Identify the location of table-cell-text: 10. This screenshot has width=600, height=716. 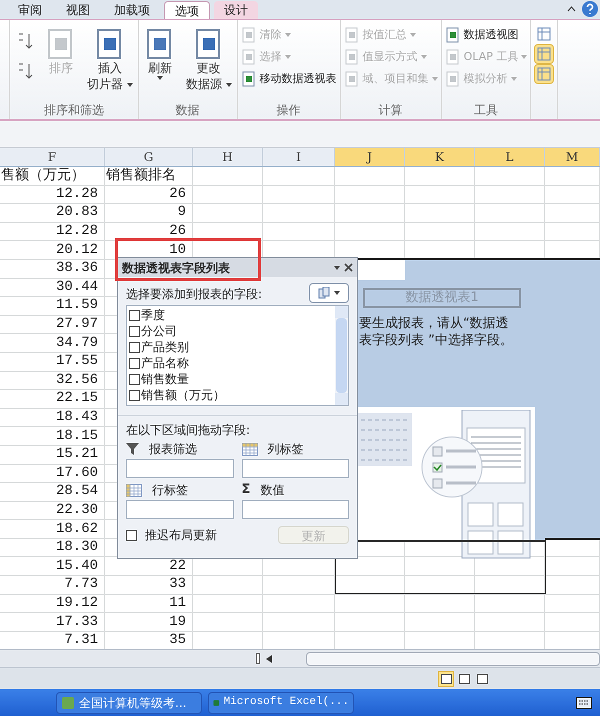
(177, 250).